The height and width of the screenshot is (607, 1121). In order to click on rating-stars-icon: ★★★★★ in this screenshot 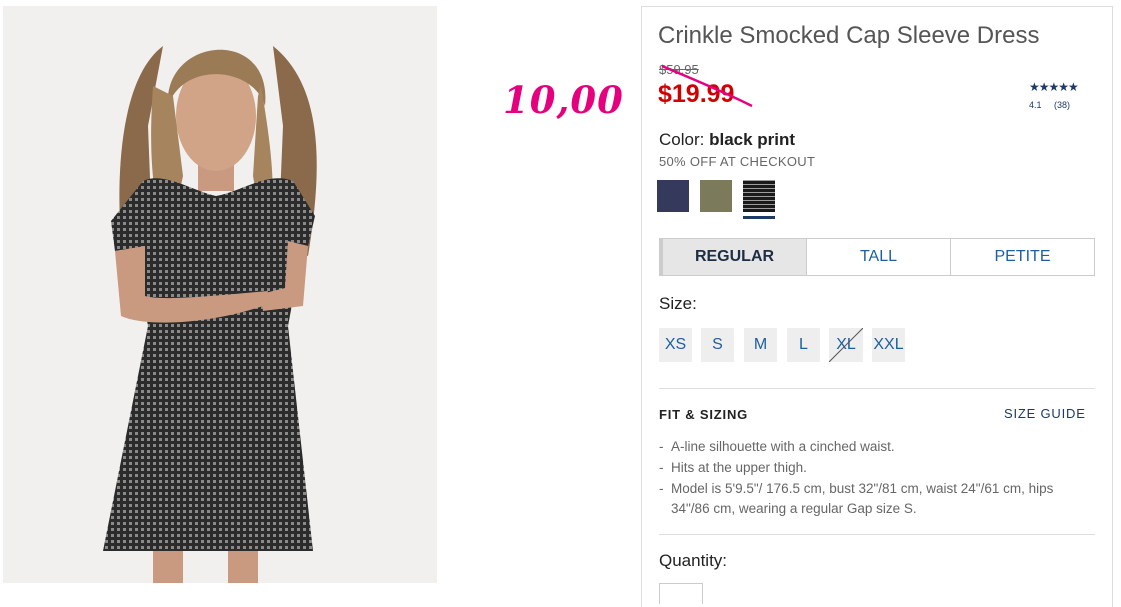, I will do `click(1054, 87)`.